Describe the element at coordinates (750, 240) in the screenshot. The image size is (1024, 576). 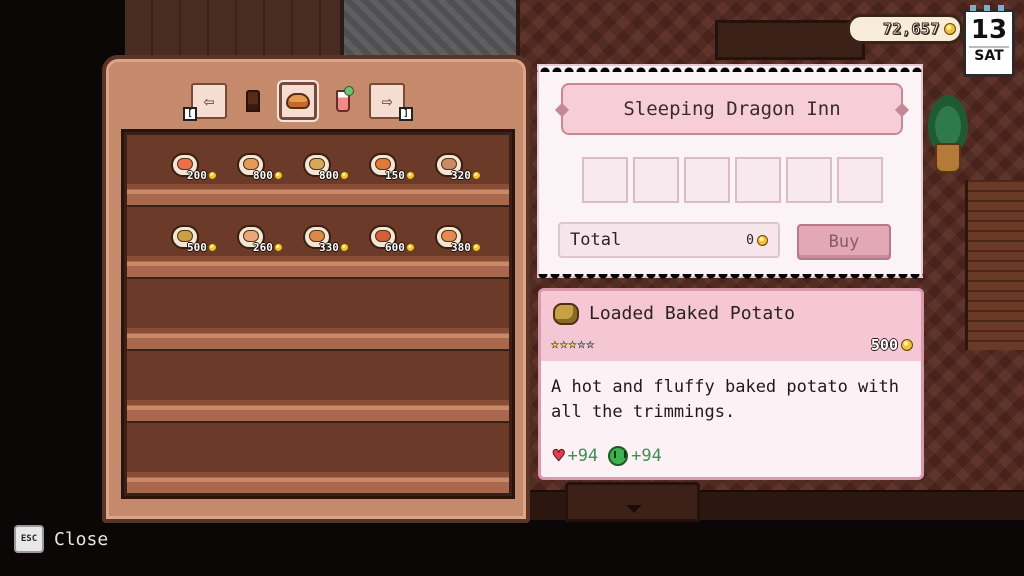
I see `total-value: 0` at that location.